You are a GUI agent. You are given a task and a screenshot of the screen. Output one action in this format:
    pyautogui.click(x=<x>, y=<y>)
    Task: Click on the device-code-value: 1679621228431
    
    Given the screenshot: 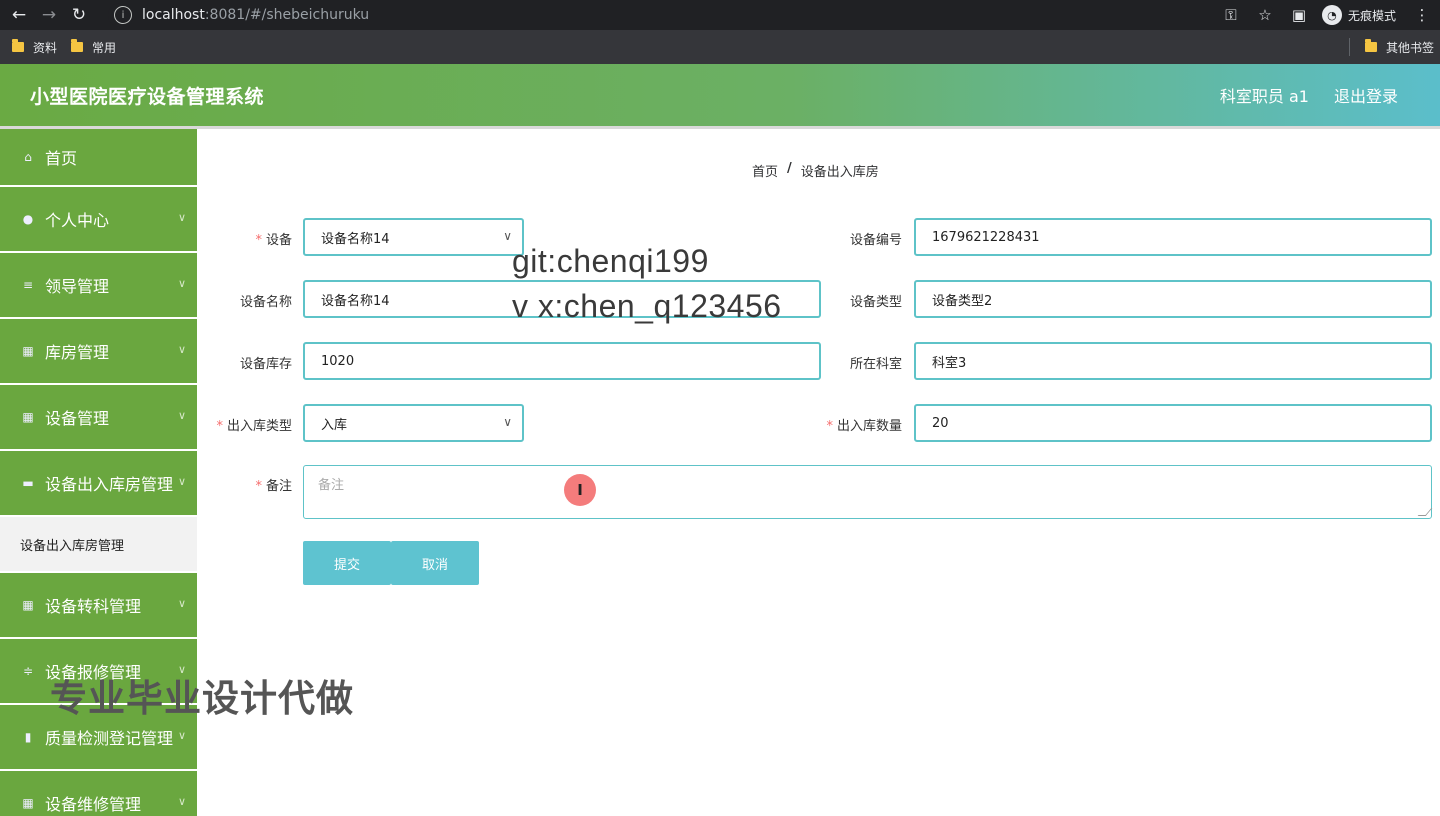 What is the action you would take?
    pyautogui.click(x=986, y=237)
    